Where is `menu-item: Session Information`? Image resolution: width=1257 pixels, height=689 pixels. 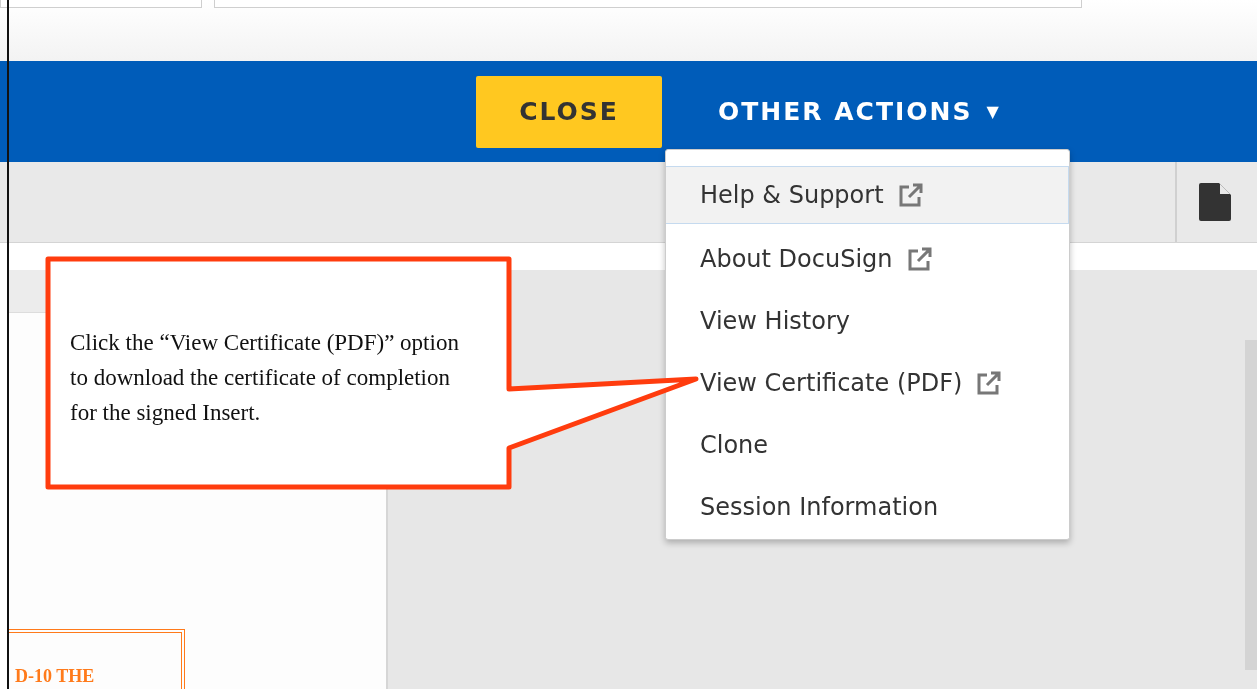
menu-item: Session Information is located at coordinates (867, 507).